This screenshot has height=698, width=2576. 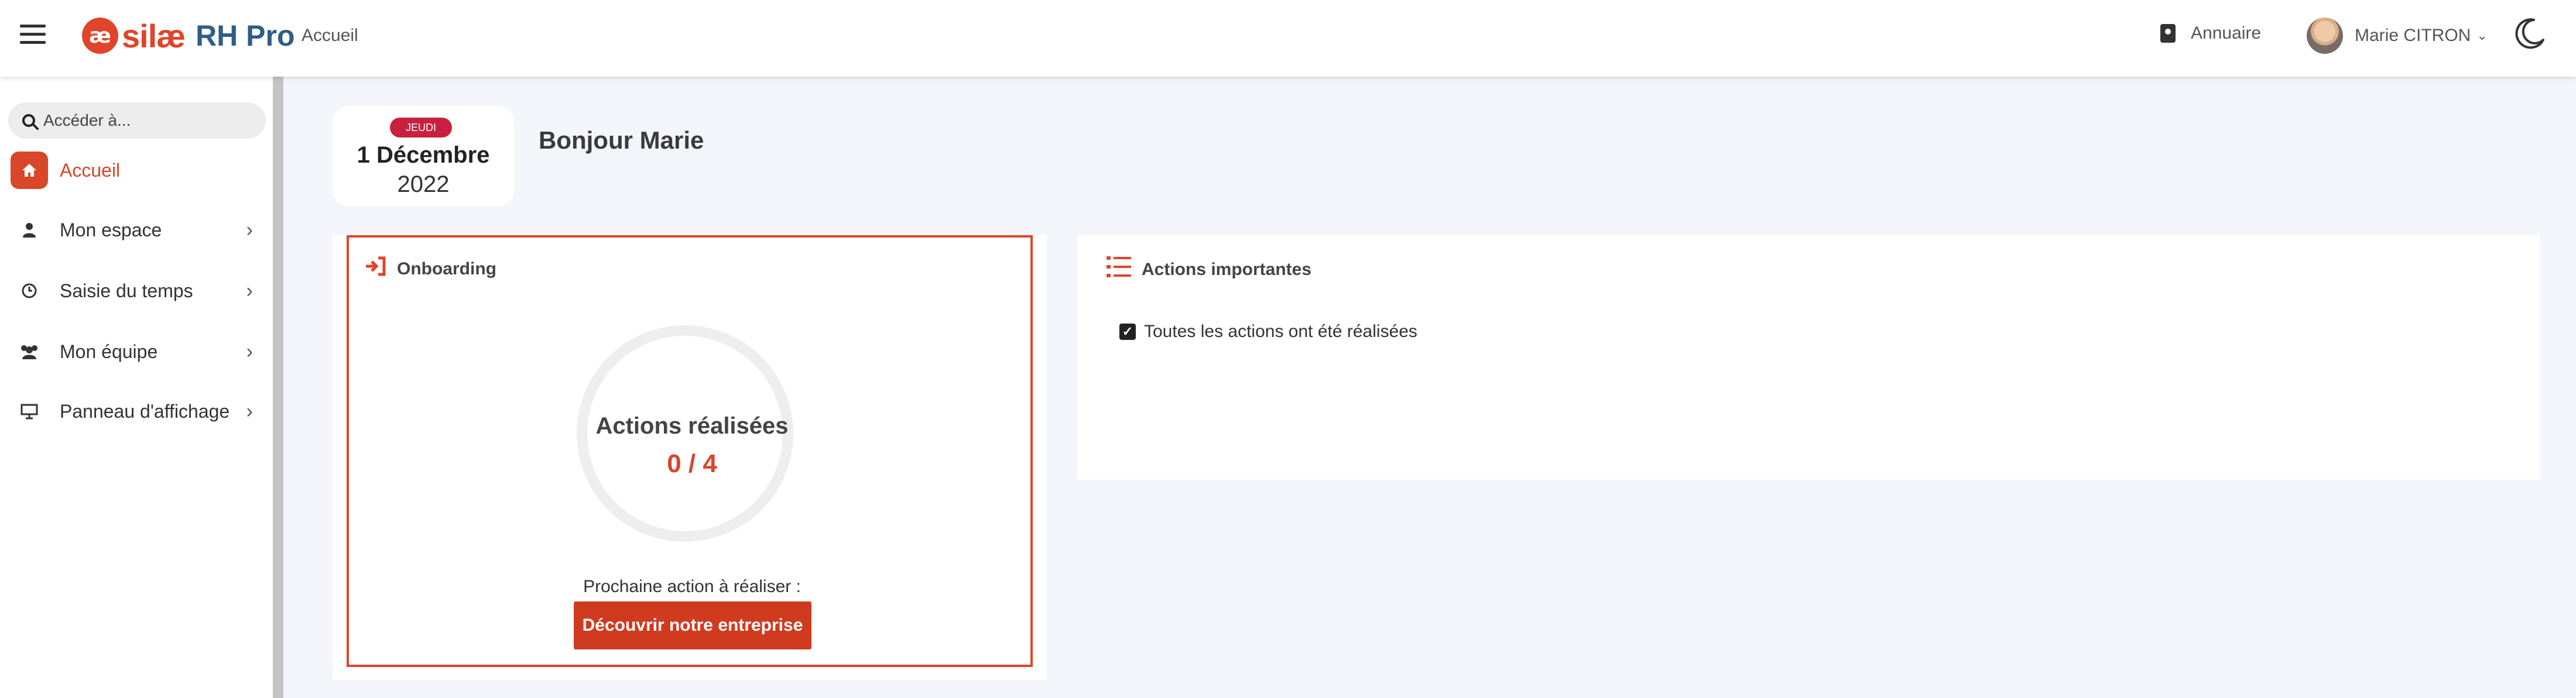 I want to click on weekday-badge: JEUDI, so click(x=421, y=128).